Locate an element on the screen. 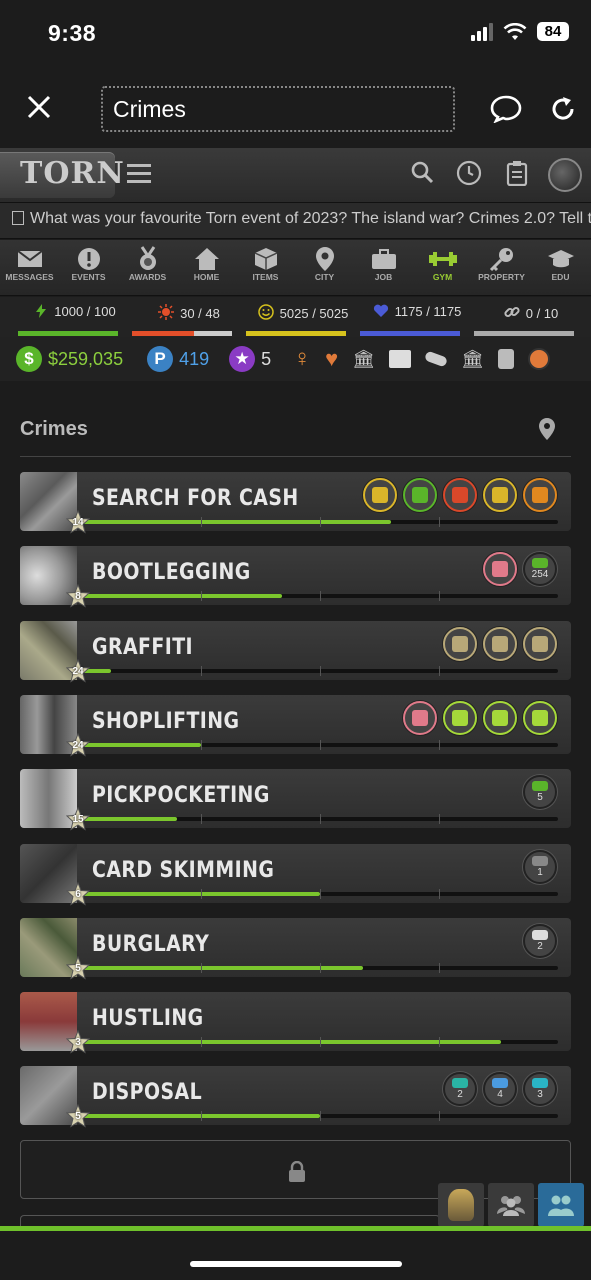 The height and width of the screenshot is (1280, 591). question-icon: 2 is located at coordinates (540, 940).